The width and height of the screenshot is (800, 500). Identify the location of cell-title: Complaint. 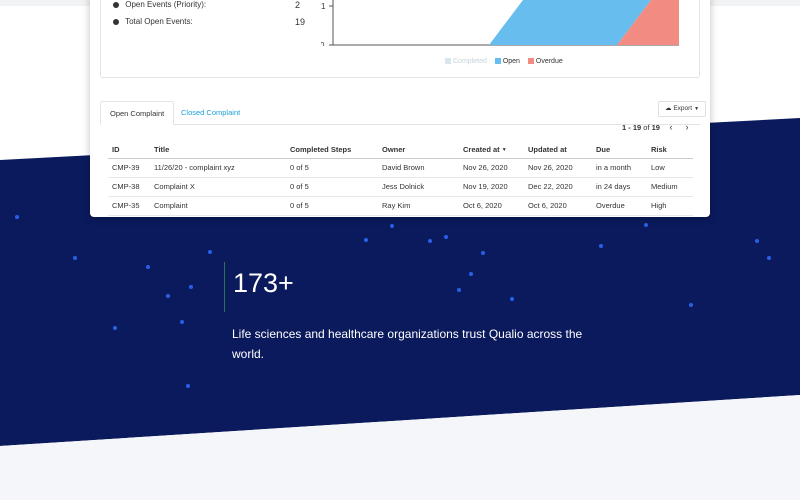
(171, 205).